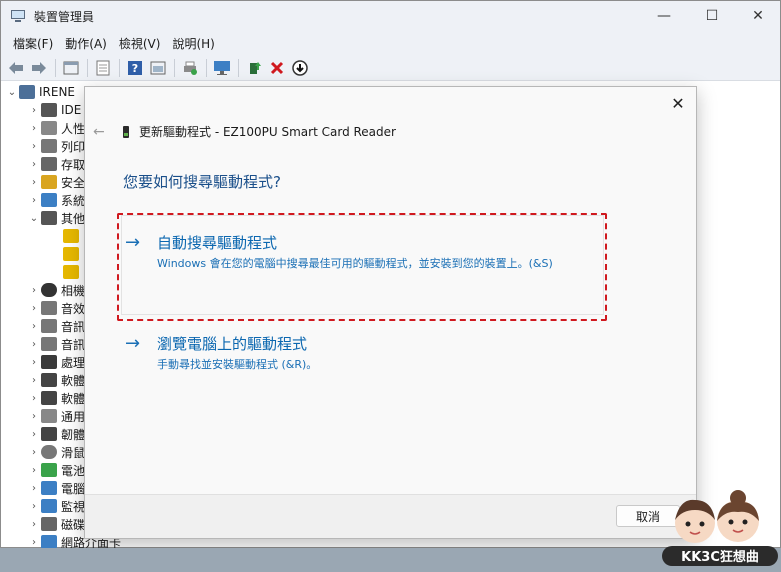  What do you see at coordinates (720, 557) in the screenshot?
I see `watermark-text: KK3C狂想曲` at bounding box center [720, 557].